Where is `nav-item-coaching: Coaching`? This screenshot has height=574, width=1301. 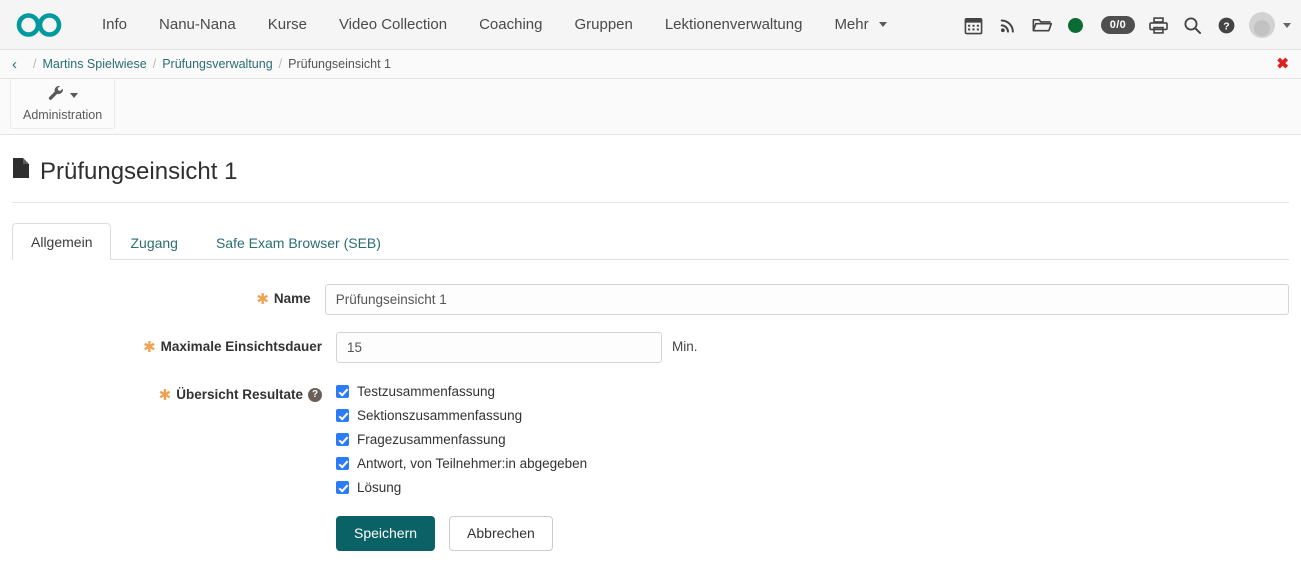
nav-item-coaching: Coaching is located at coordinates (510, 25).